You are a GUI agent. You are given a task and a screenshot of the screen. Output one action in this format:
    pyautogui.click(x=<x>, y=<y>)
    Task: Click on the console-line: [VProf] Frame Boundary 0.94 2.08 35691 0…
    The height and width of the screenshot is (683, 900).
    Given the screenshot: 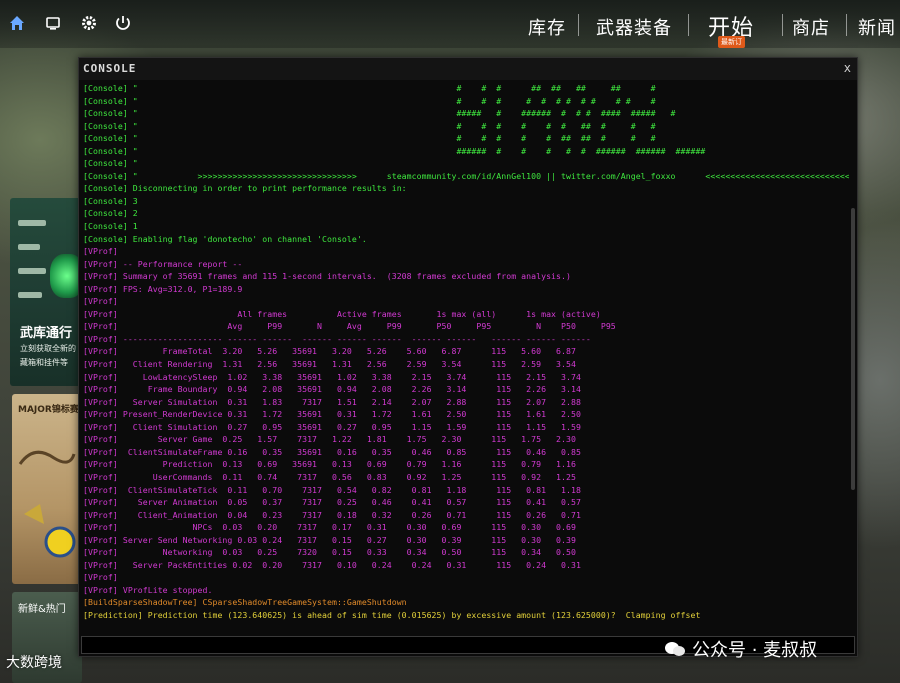 What is the action you would take?
    pyautogui.click(x=332, y=389)
    